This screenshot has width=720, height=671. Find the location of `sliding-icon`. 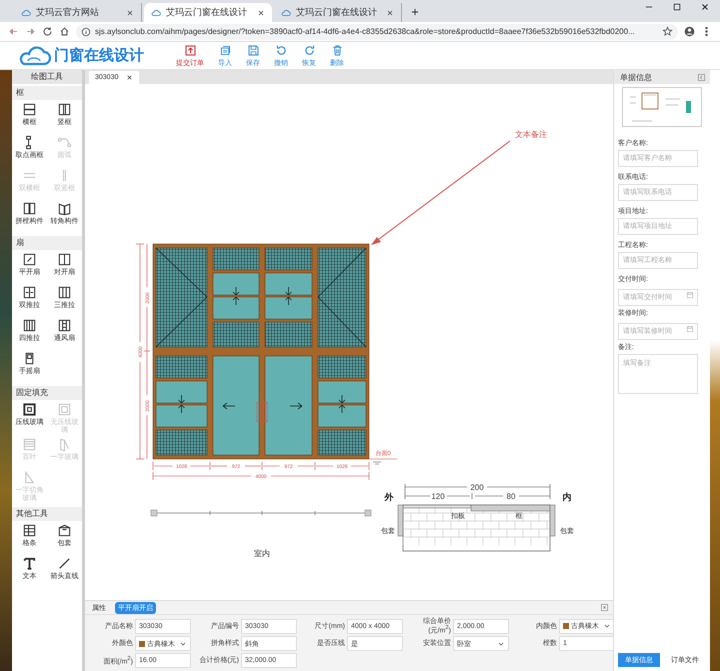

sliding-icon is located at coordinates (29, 292).